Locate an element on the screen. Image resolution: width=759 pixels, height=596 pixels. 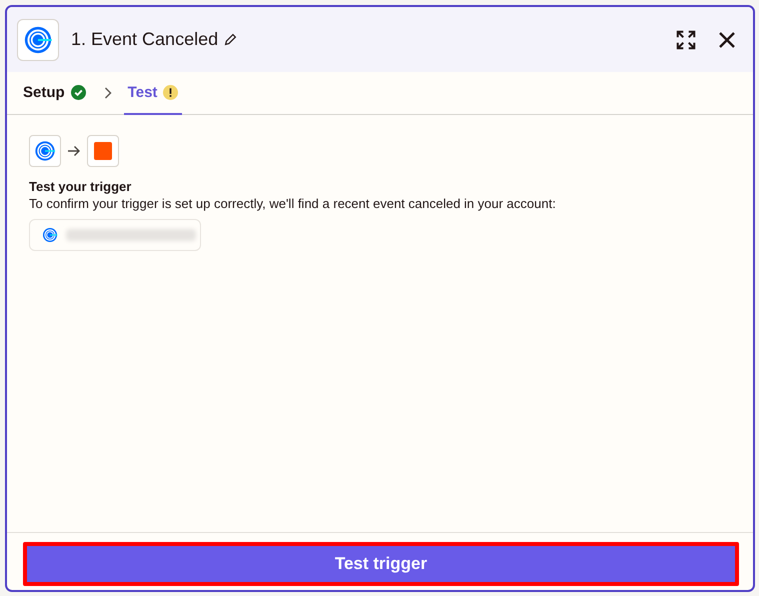
step-tab: Test is located at coordinates (153, 93).